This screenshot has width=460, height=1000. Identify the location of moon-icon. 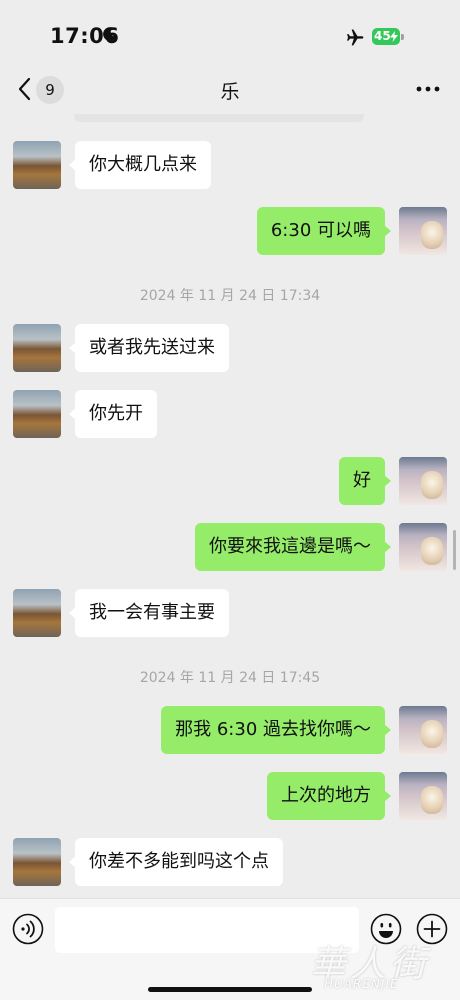
(110, 34).